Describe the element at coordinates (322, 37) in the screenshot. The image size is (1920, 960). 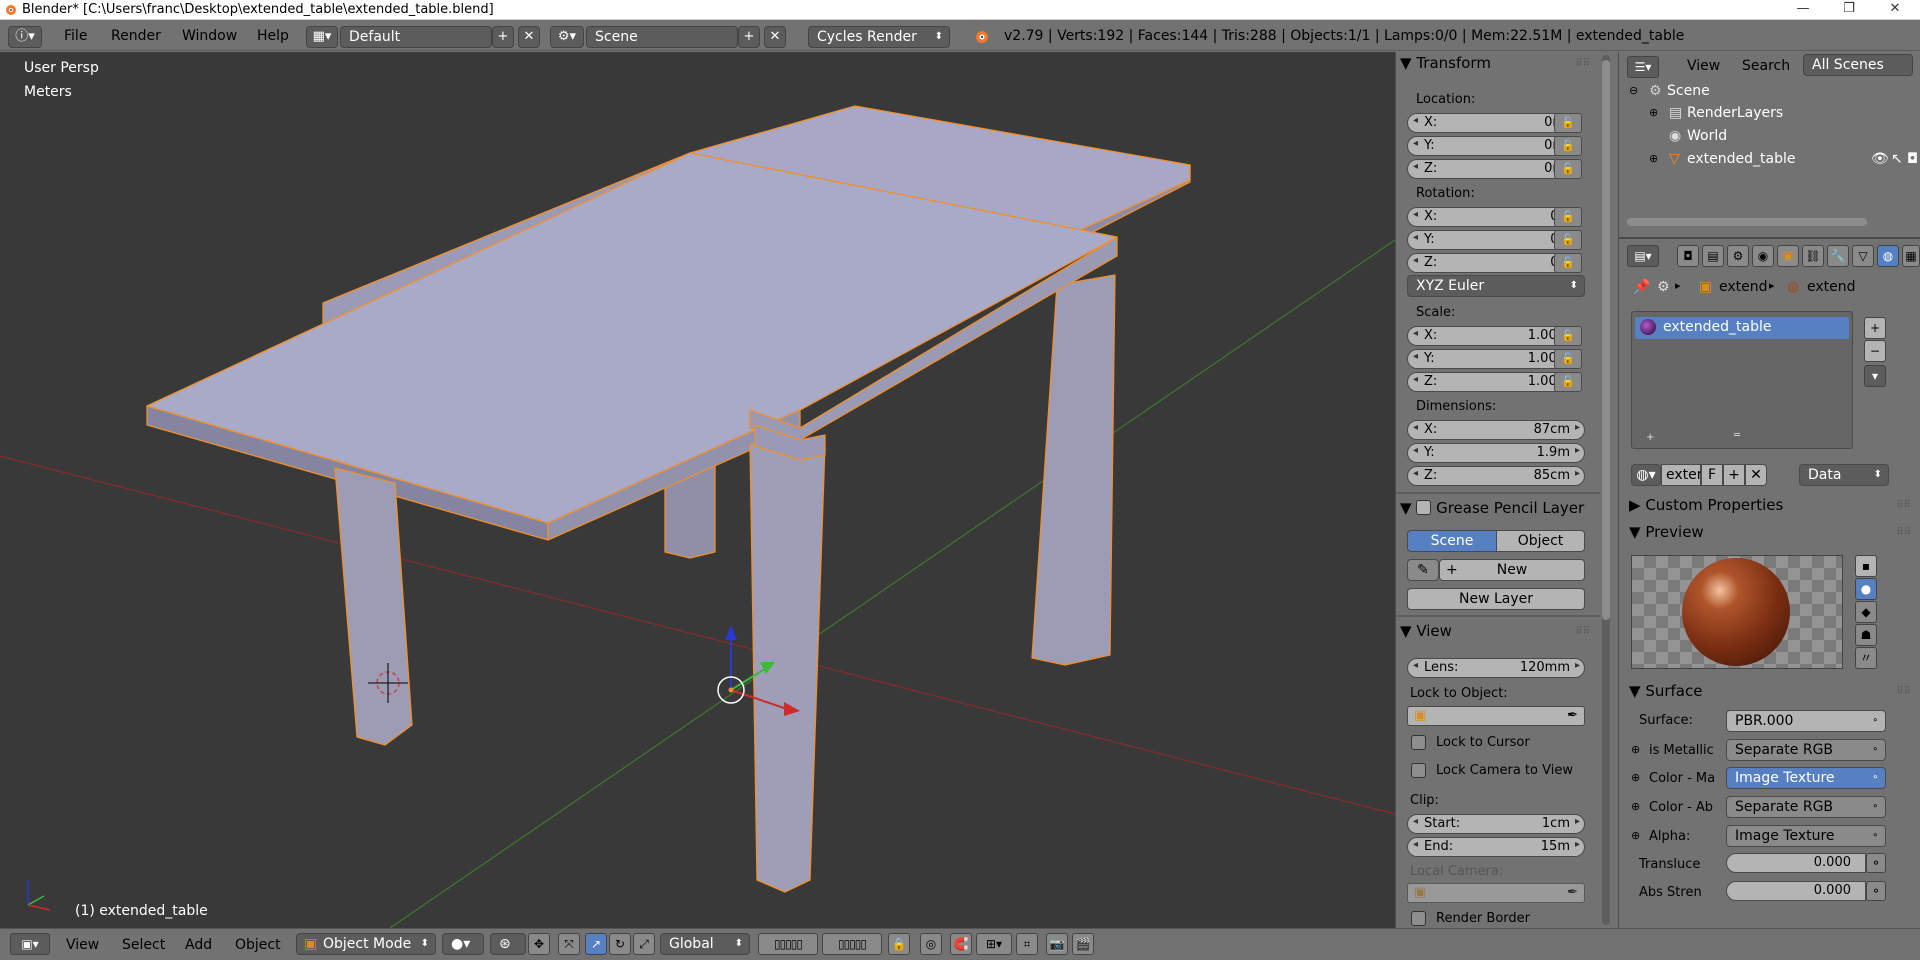
I see `screen-layout-icon: ▦▾` at that location.